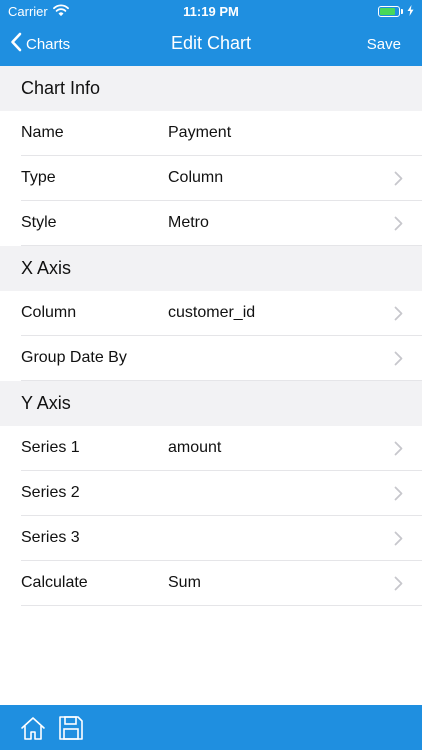 The height and width of the screenshot is (750, 422). I want to click on row-style: Style Metro, so click(221, 223).